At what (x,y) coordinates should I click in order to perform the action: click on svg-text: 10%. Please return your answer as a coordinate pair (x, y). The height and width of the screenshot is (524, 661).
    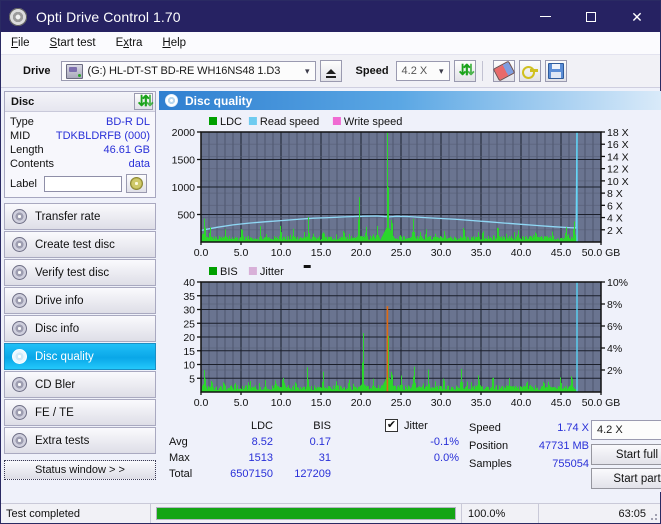
    Looking at the image, I should click on (617, 283).